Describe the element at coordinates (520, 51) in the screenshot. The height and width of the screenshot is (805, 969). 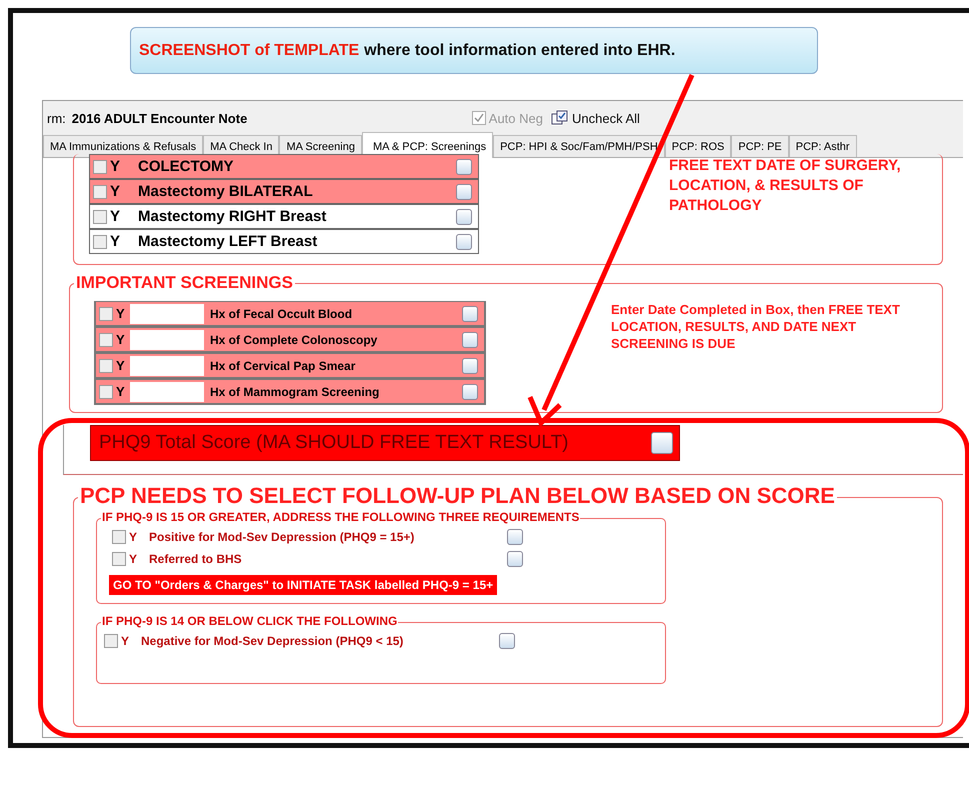
I see `callout-text: where tool information entered into EHR.` at that location.